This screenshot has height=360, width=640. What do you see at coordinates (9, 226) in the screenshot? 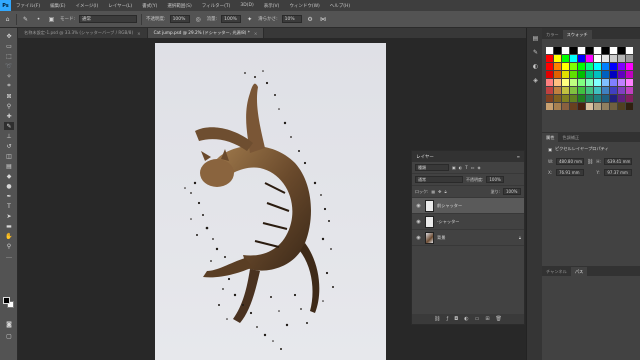
I see `shape-tool-icon: ▬` at bounding box center [9, 226].